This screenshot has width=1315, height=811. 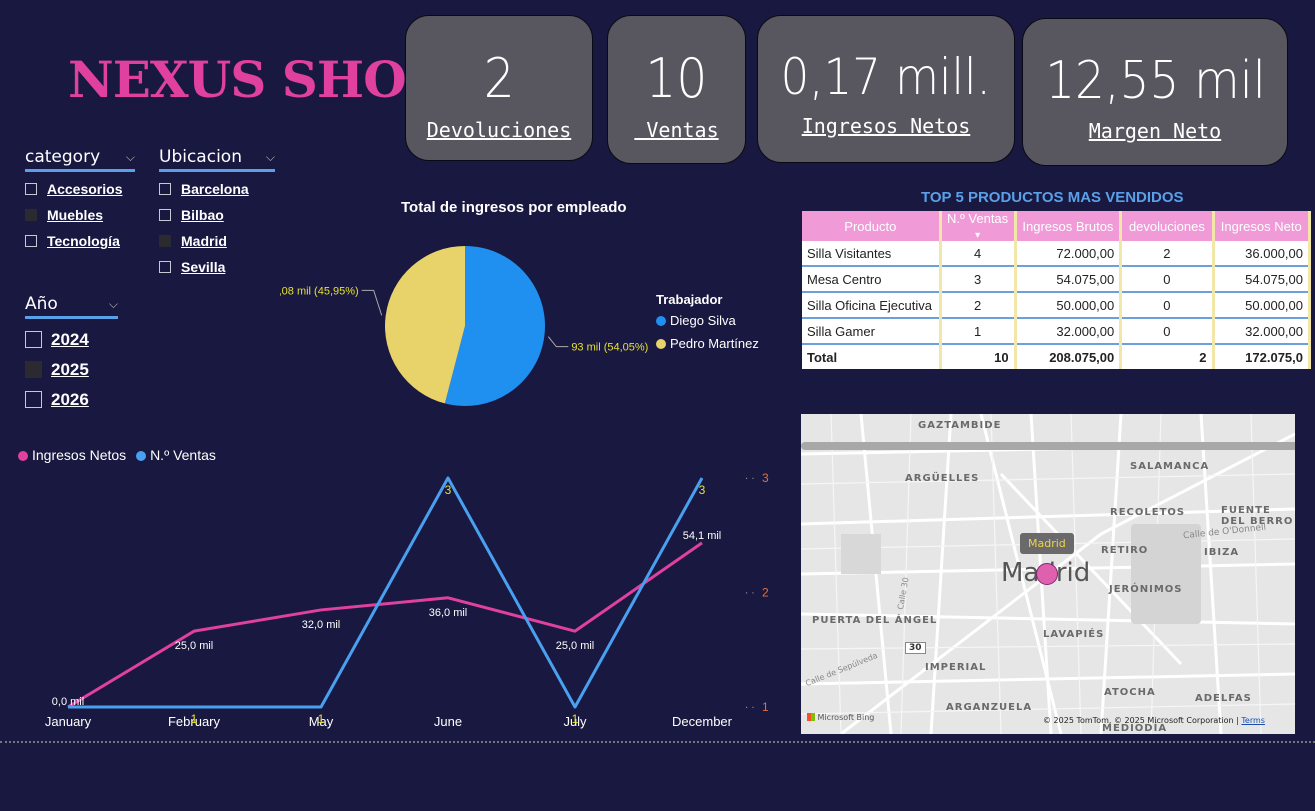 What do you see at coordinates (872, 226) in the screenshot?
I see `column-header: Producto` at bounding box center [872, 226].